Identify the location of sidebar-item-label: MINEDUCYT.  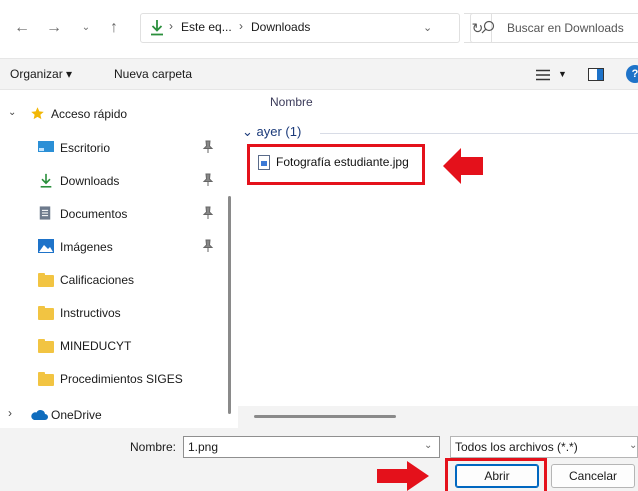
(96, 346).